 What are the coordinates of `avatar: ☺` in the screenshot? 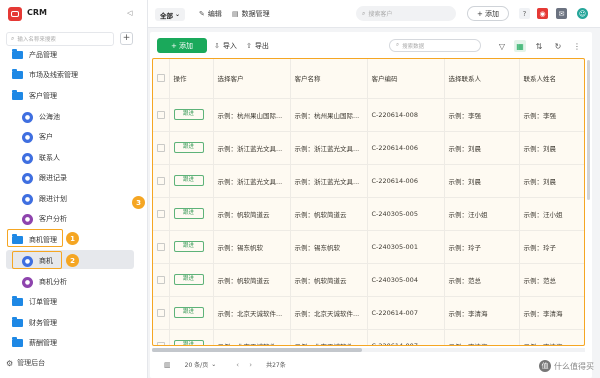 It's located at (582, 13).